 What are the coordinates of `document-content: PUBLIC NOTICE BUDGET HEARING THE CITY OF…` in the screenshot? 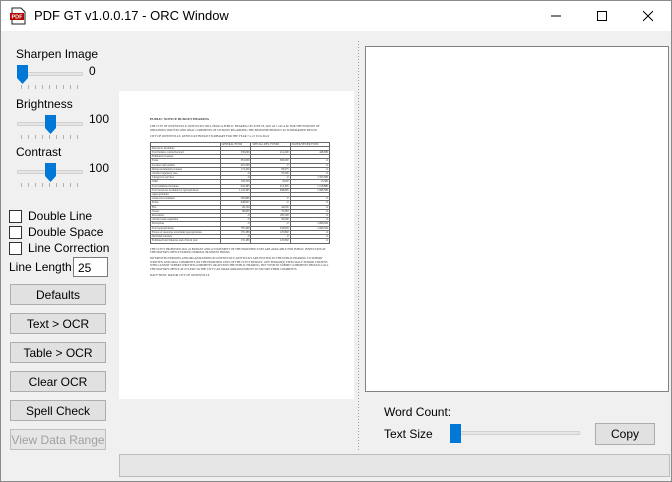 It's located at (240, 198).